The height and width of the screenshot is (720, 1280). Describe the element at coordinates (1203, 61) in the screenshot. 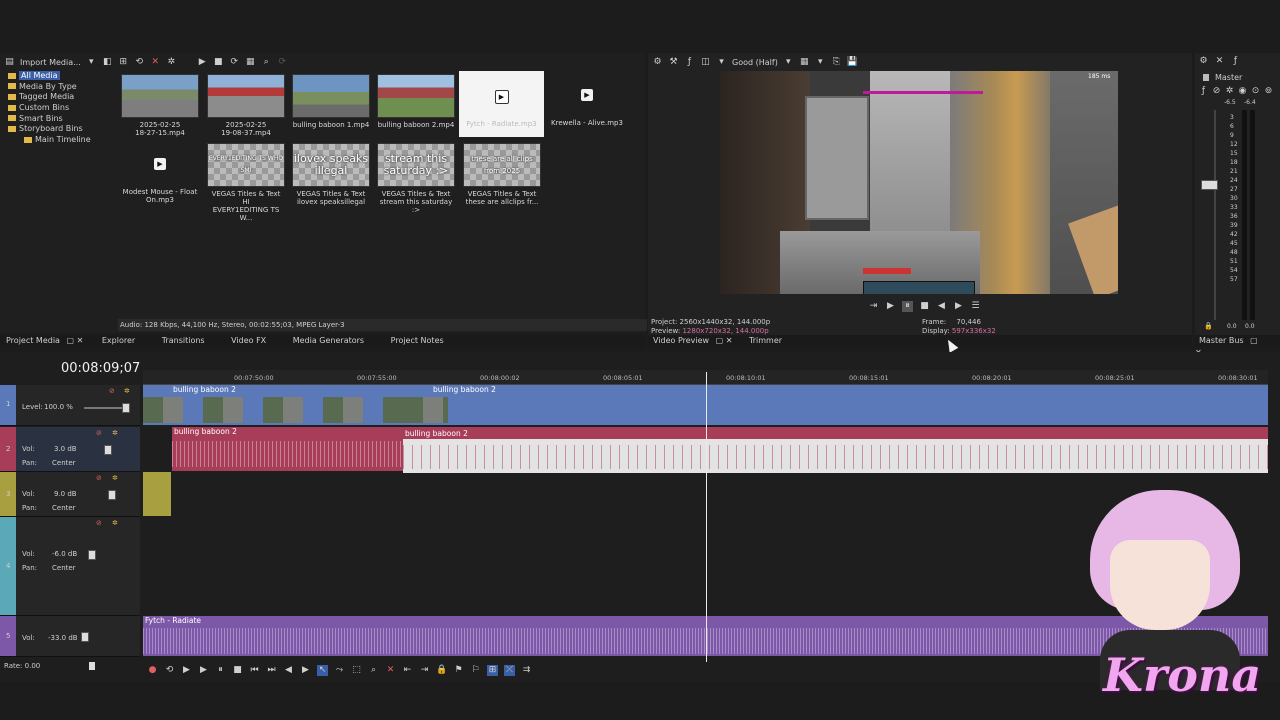

I see `master-settings-icon: ⚙` at that location.